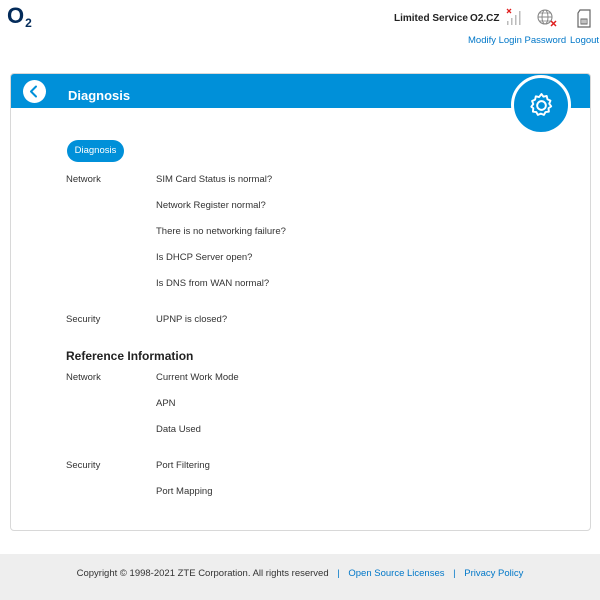 The width and height of the screenshot is (600, 600). What do you see at coordinates (396, 573) in the screenshot?
I see `open-source-licenses-link: Open Source Licenses` at bounding box center [396, 573].